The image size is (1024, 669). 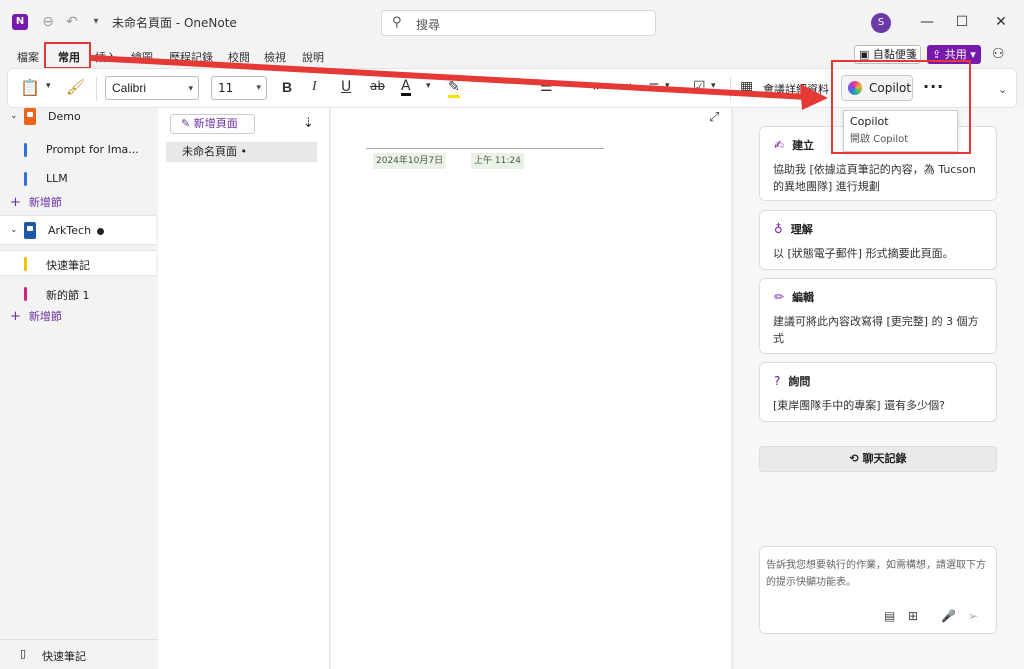 What do you see at coordinates (876, 330) in the screenshot?
I see `card-body: 建議可將此內容改寫得 [更完整] 的 3 個方式` at bounding box center [876, 330].